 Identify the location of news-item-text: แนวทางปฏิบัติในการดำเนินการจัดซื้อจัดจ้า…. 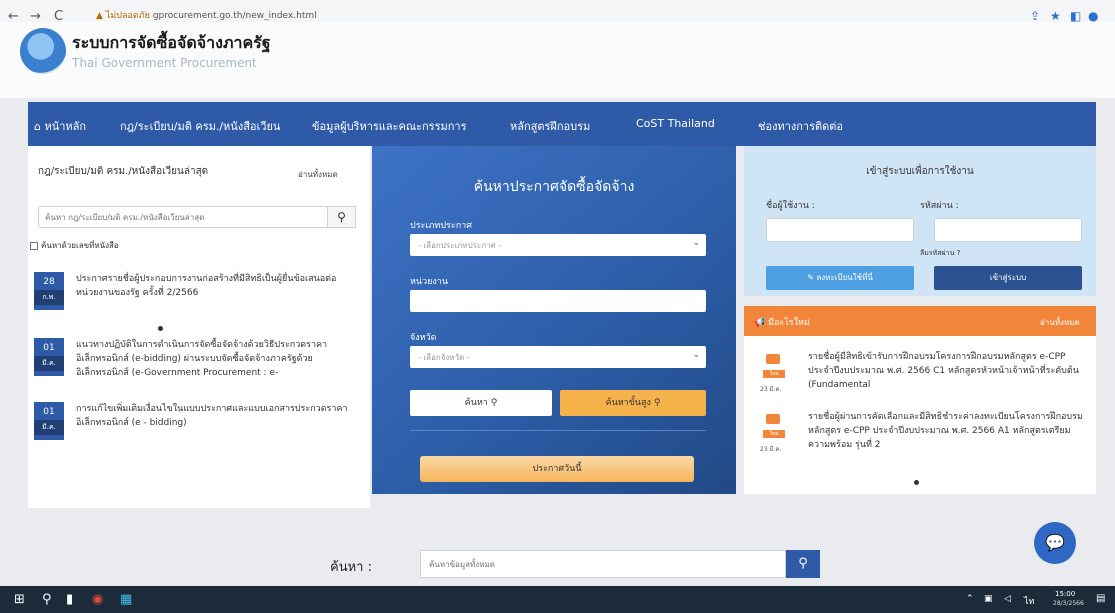
(202, 359).